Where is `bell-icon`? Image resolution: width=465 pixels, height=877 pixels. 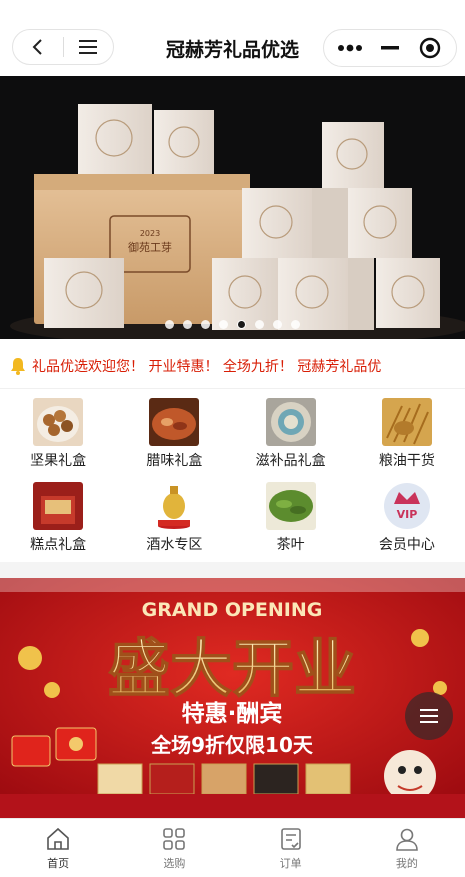 bell-icon is located at coordinates (15, 366).